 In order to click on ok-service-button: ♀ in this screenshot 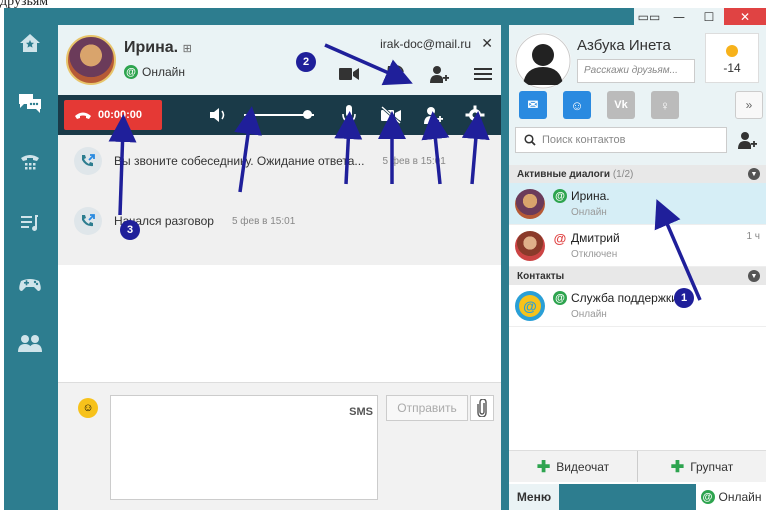, I will do `click(665, 105)`.